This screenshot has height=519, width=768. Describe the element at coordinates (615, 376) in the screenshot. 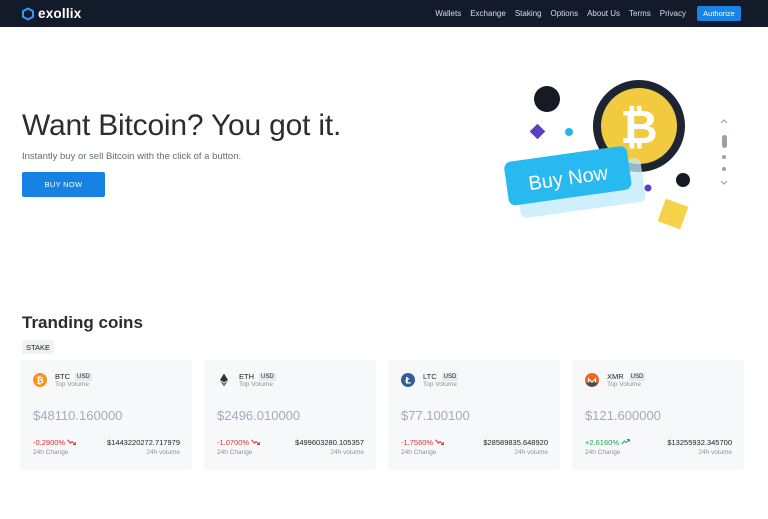

I see `coin-symbol-text: XMR` at that location.